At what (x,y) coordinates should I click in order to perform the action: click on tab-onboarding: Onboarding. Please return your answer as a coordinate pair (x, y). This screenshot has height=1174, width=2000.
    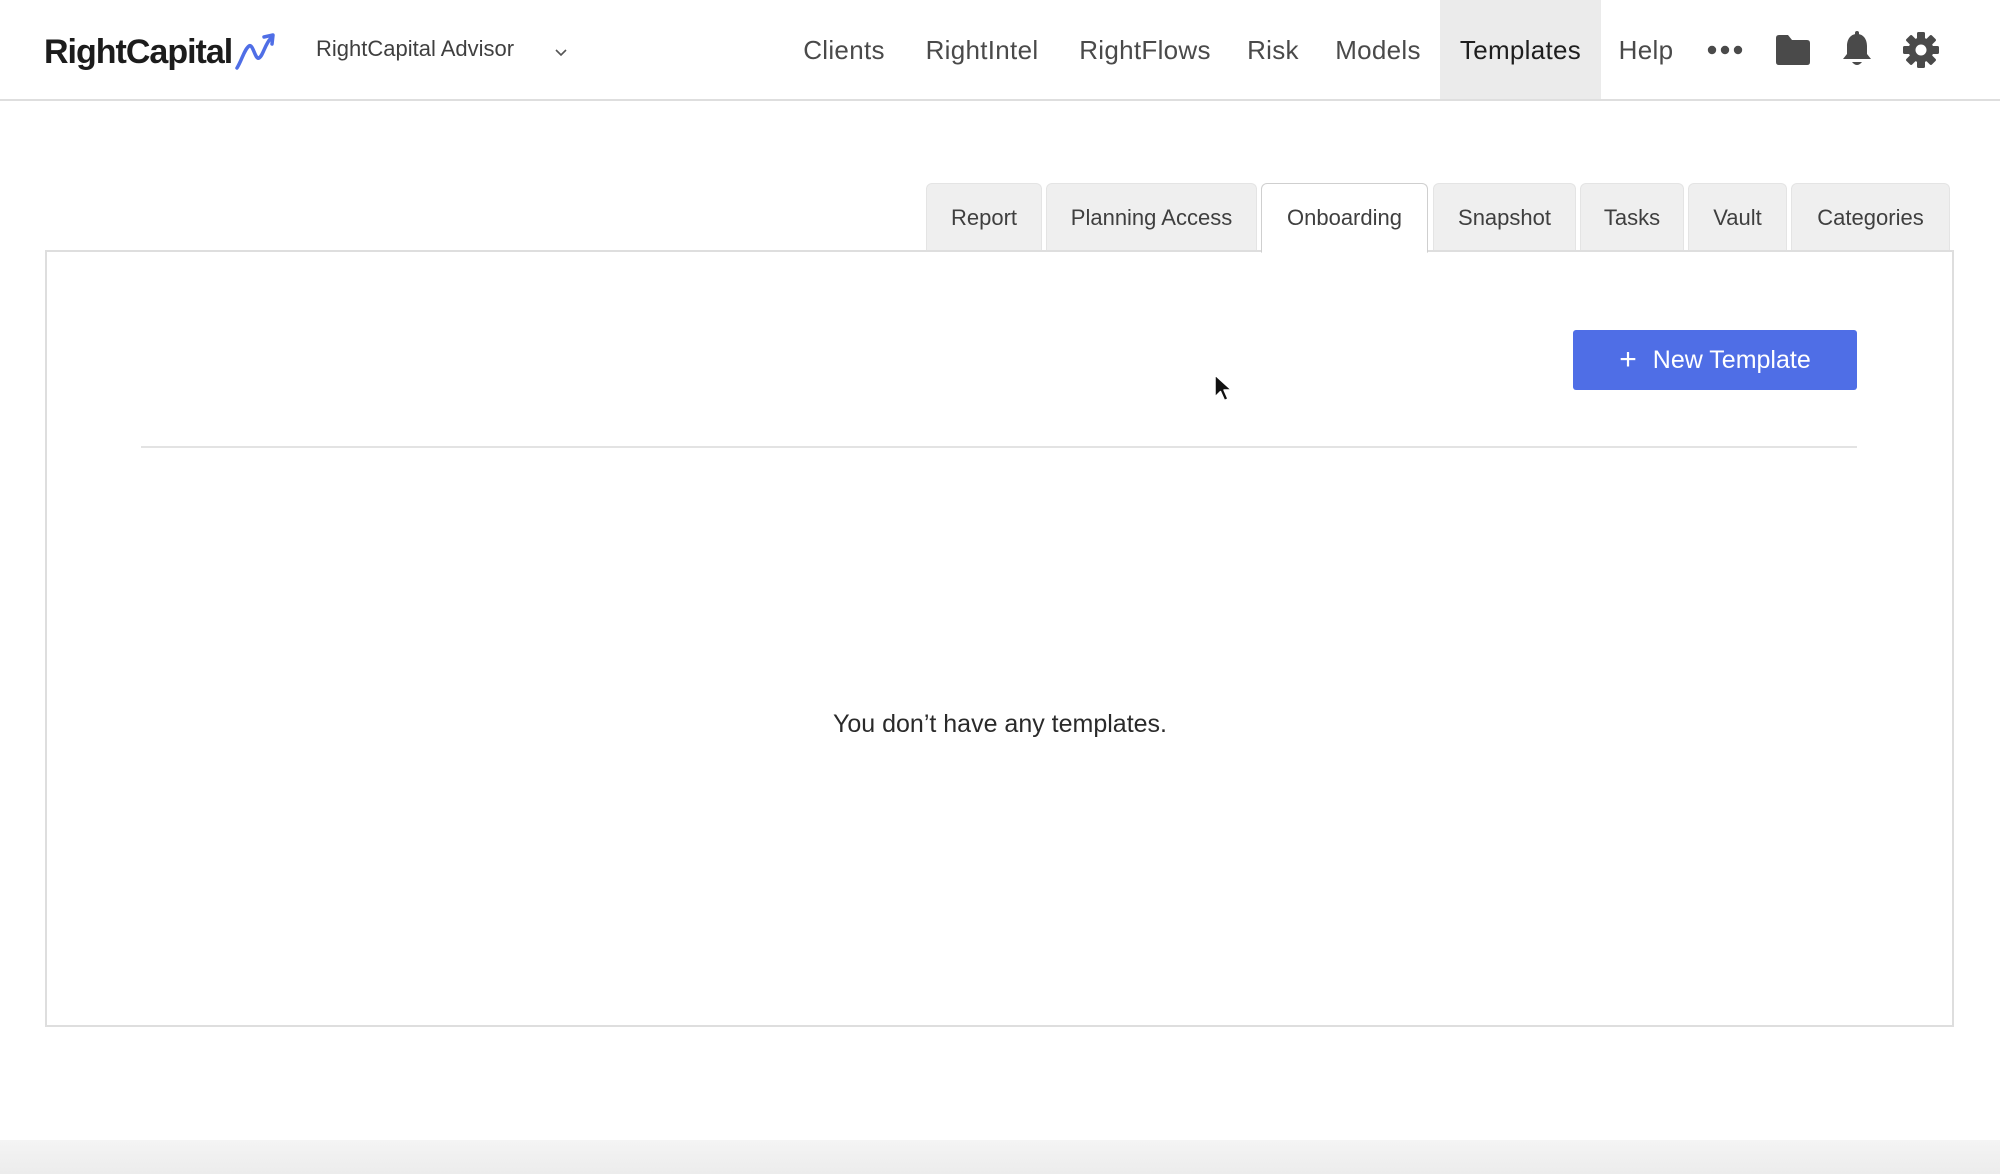
    Looking at the image, I should click on (1344, 218).